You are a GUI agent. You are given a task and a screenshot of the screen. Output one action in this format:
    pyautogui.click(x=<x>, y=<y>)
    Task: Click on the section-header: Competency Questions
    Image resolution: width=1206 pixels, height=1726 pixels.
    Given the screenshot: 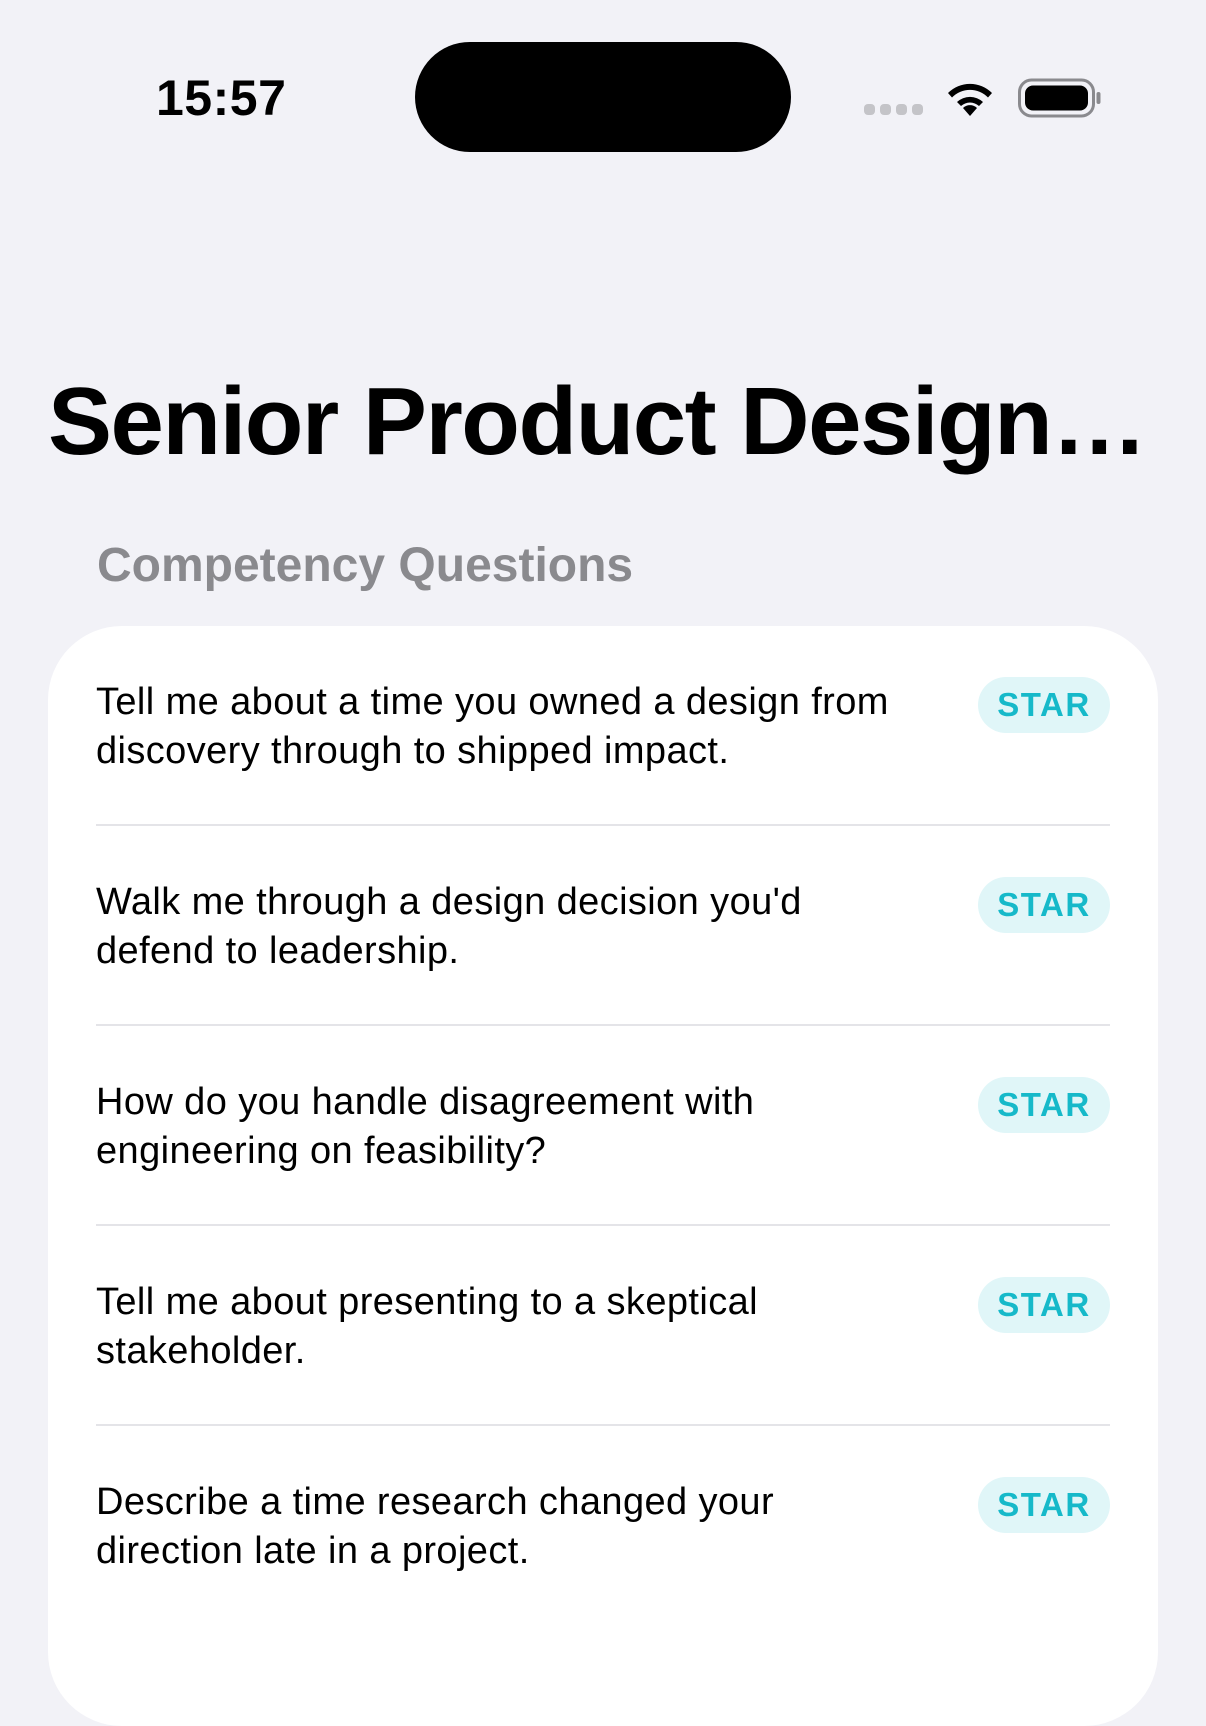 What is the action you would take?
    pyautogui.click(x=365, y=565)
    